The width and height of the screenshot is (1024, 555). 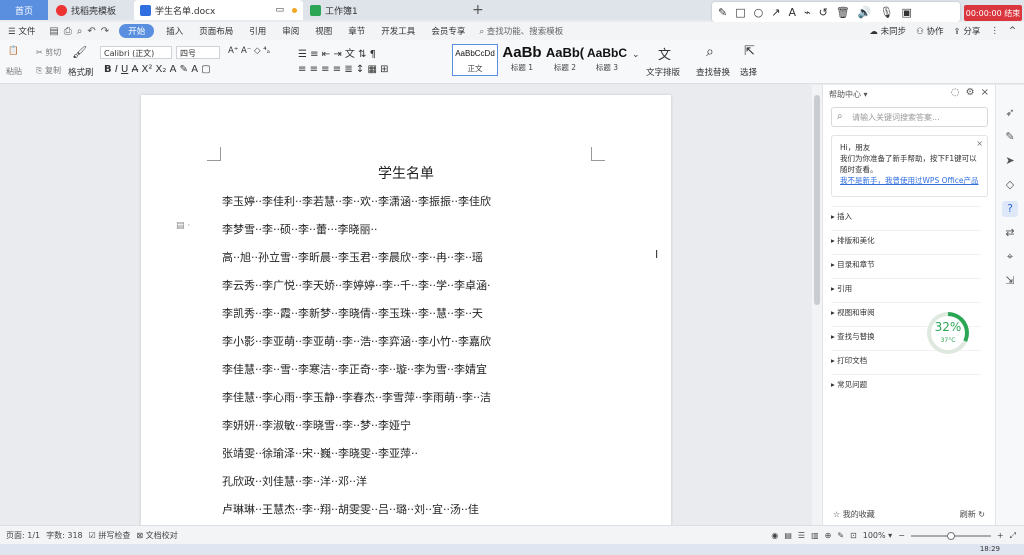 What do you see at coordinates (823, 12) in the screenshot?
I see `undo-icon: ↺` at bounding box center [823, 12].